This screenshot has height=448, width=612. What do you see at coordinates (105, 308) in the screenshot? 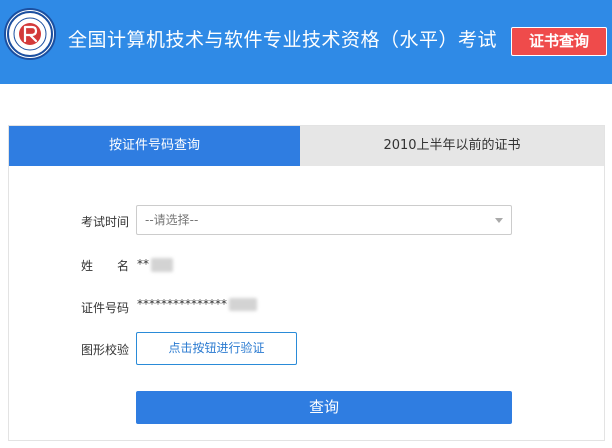
I see `id-number-label: 证件号码` at bounding box center [105, 308].